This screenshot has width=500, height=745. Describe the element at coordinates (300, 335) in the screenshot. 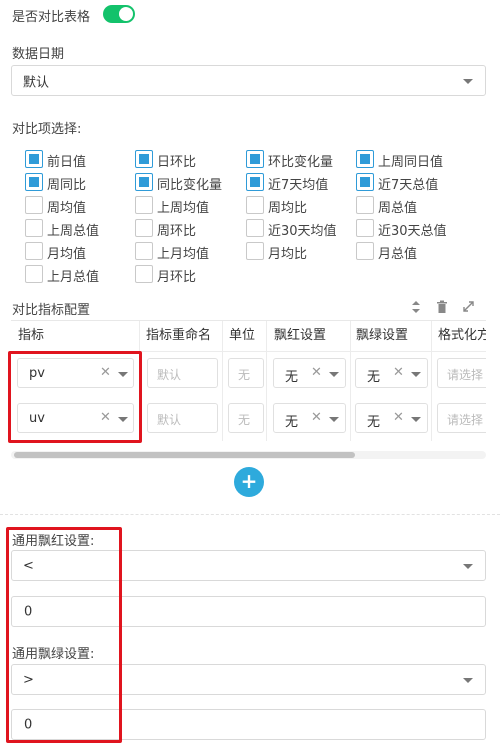

I see `column-header-red: 飘红设置` at that location.